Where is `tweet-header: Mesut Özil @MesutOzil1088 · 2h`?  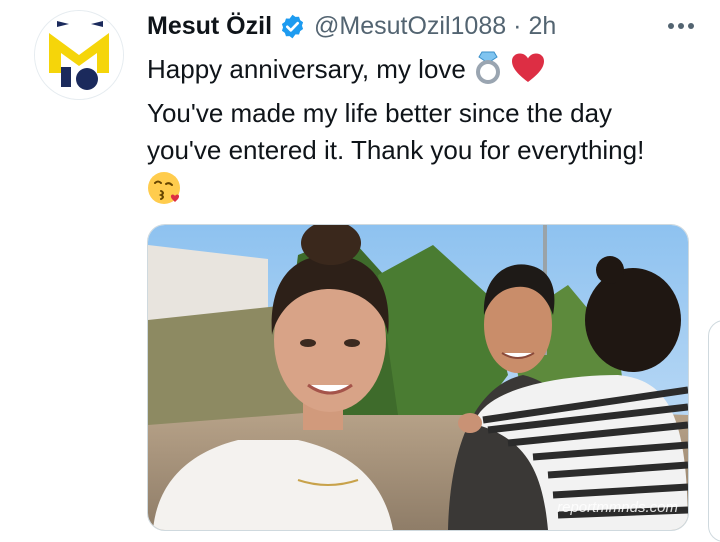
tweet-header: Mesut Özil @MesutOzil1088 · 2h is located at coordinates (423, 26).